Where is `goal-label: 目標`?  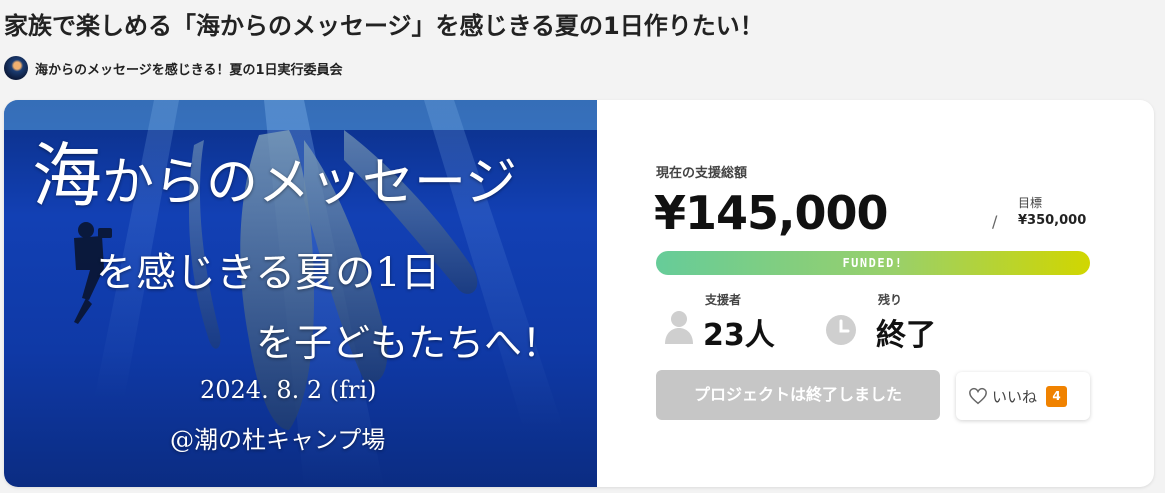
goal-label: 目標 is located at coordinates (1030, 203).